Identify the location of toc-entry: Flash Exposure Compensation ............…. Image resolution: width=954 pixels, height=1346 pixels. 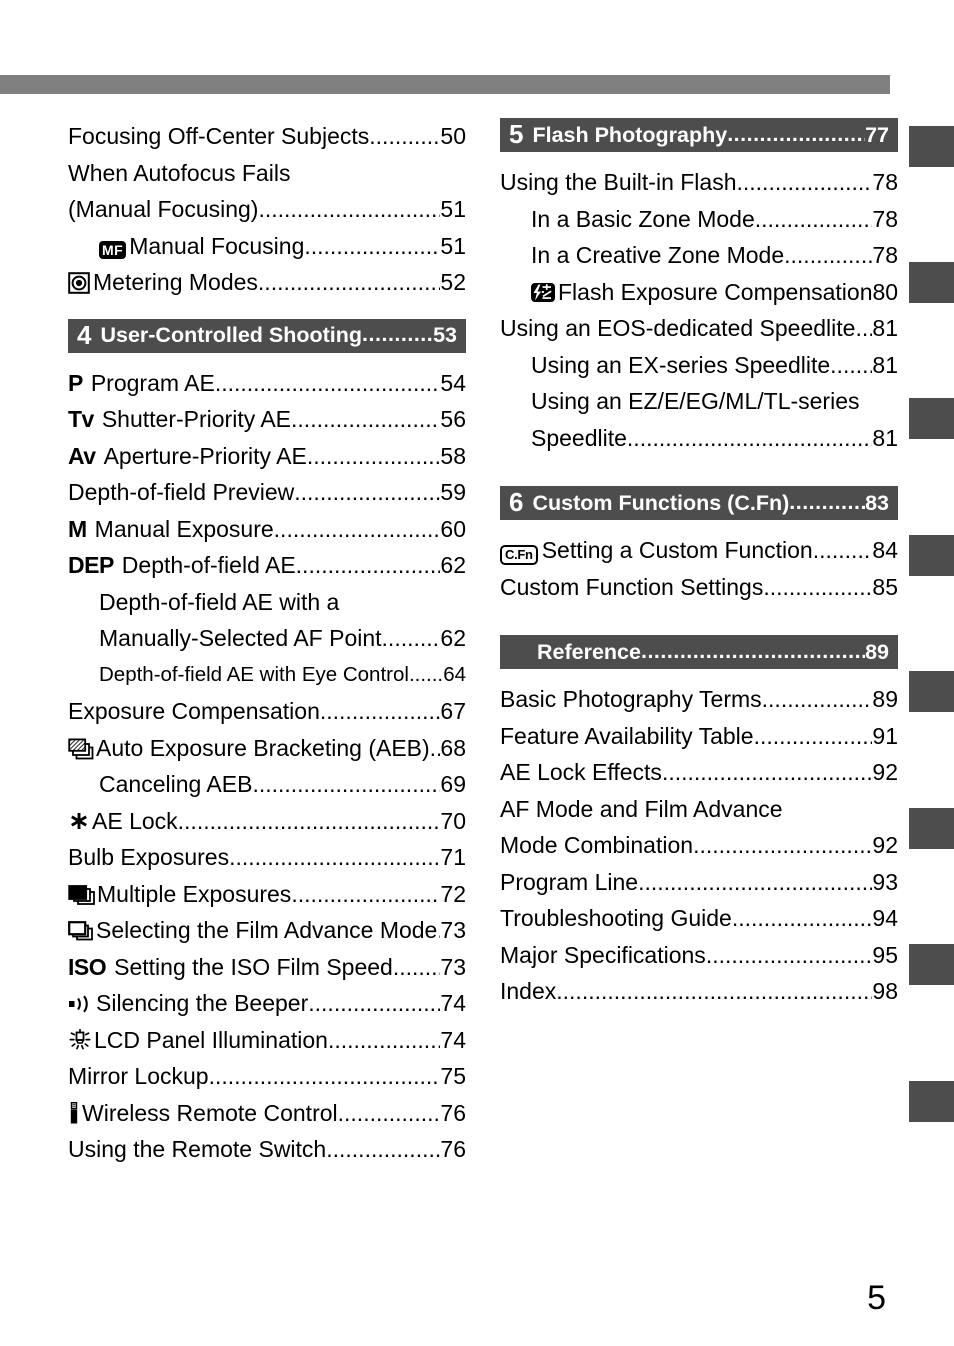
(699, 292).